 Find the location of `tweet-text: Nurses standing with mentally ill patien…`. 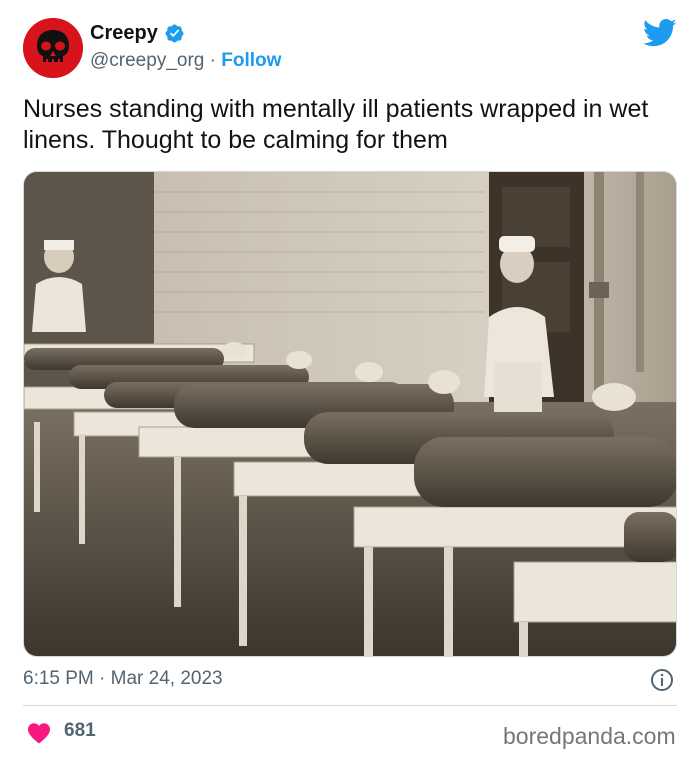

tweet-text: Nurses standing with mentally ill patien… is located at coordinates (336, 124).